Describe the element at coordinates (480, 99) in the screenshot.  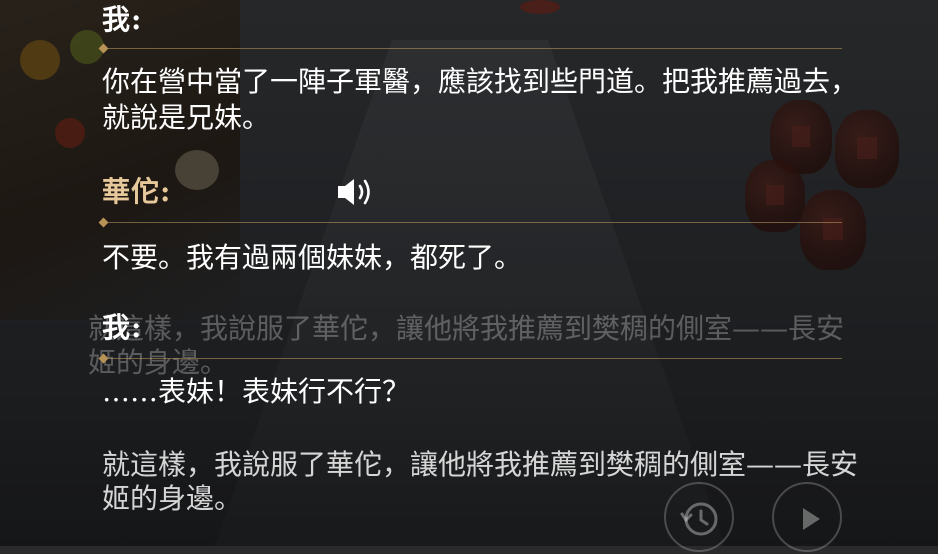
I see `dialogue-line: 你在營中當了一陣子軍醫，應該找到些門道。把我推薦過去，就說是兄妹。` at that location.